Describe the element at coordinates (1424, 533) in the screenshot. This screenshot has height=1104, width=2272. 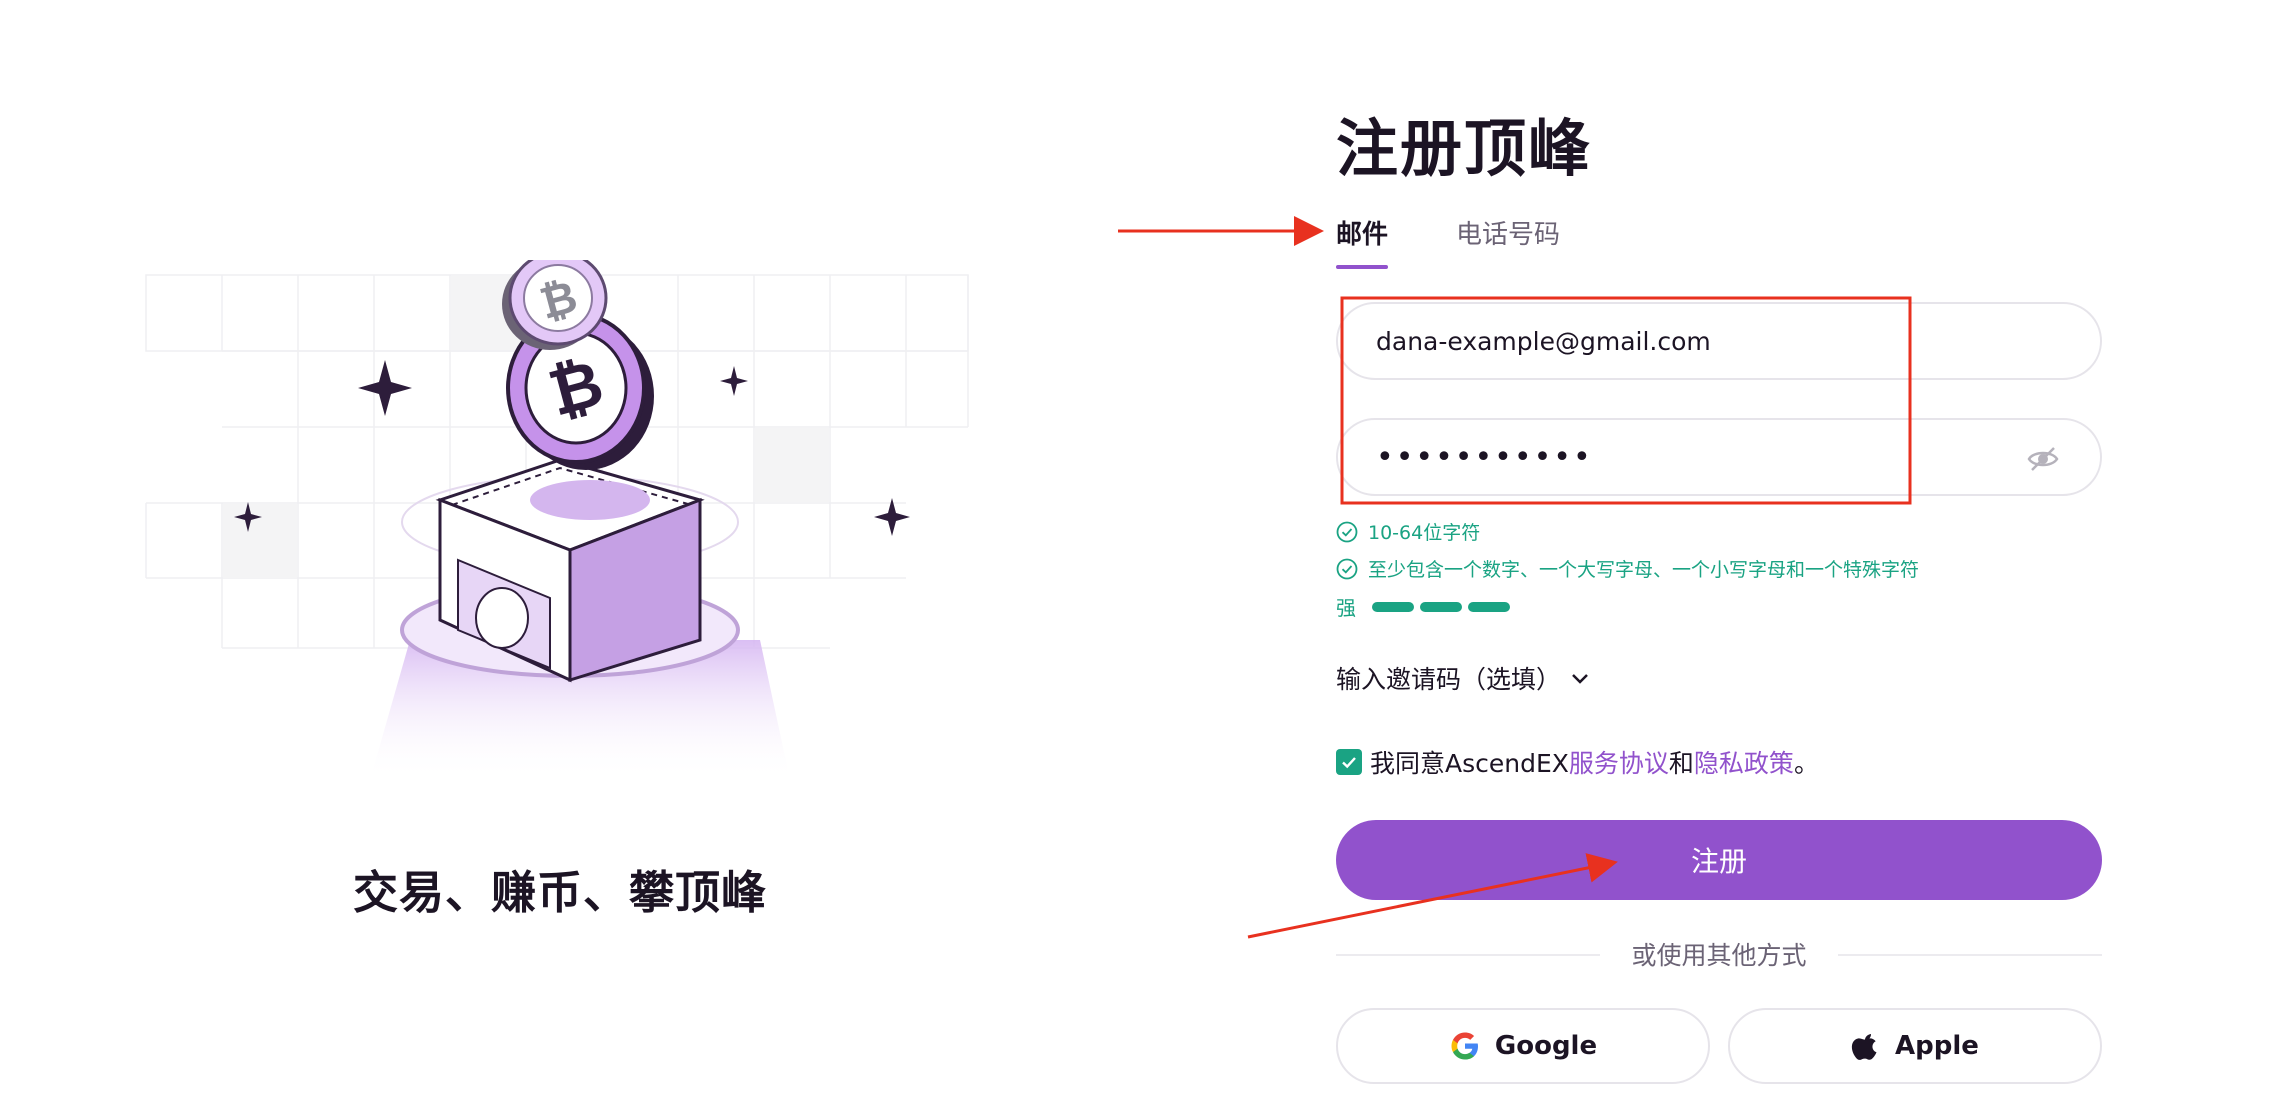
I see `password-rule-length-text: 10-64位字符` at that location.